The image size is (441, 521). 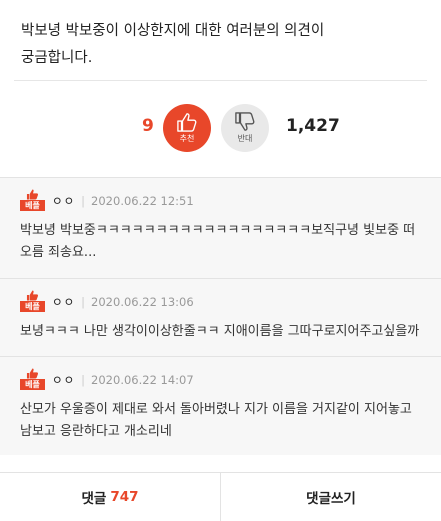 What do you see at coordinates (148, 126) in the screenshot?
I see `upvote-count: 9` at bounding box center [148, 126].